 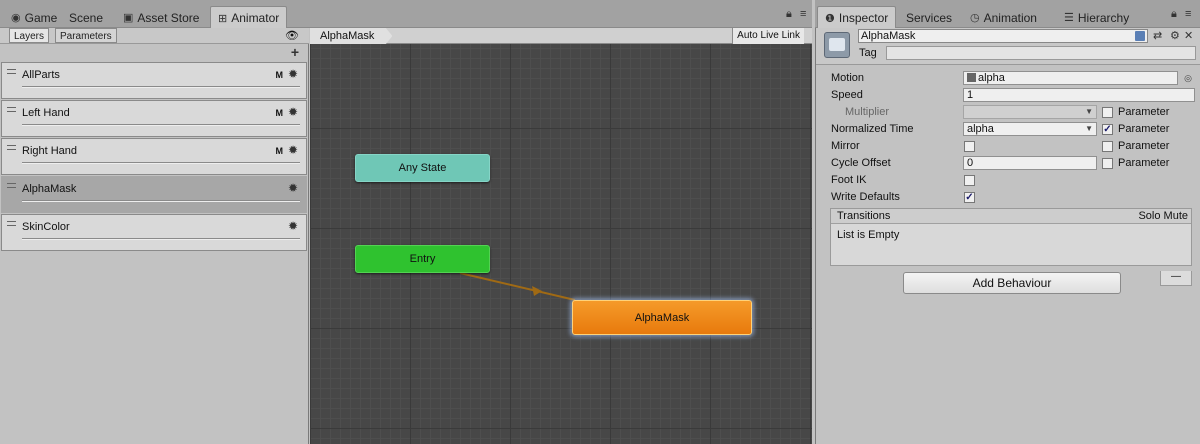 I want to click on entry-node: Entry, so click(x=422, y=259).